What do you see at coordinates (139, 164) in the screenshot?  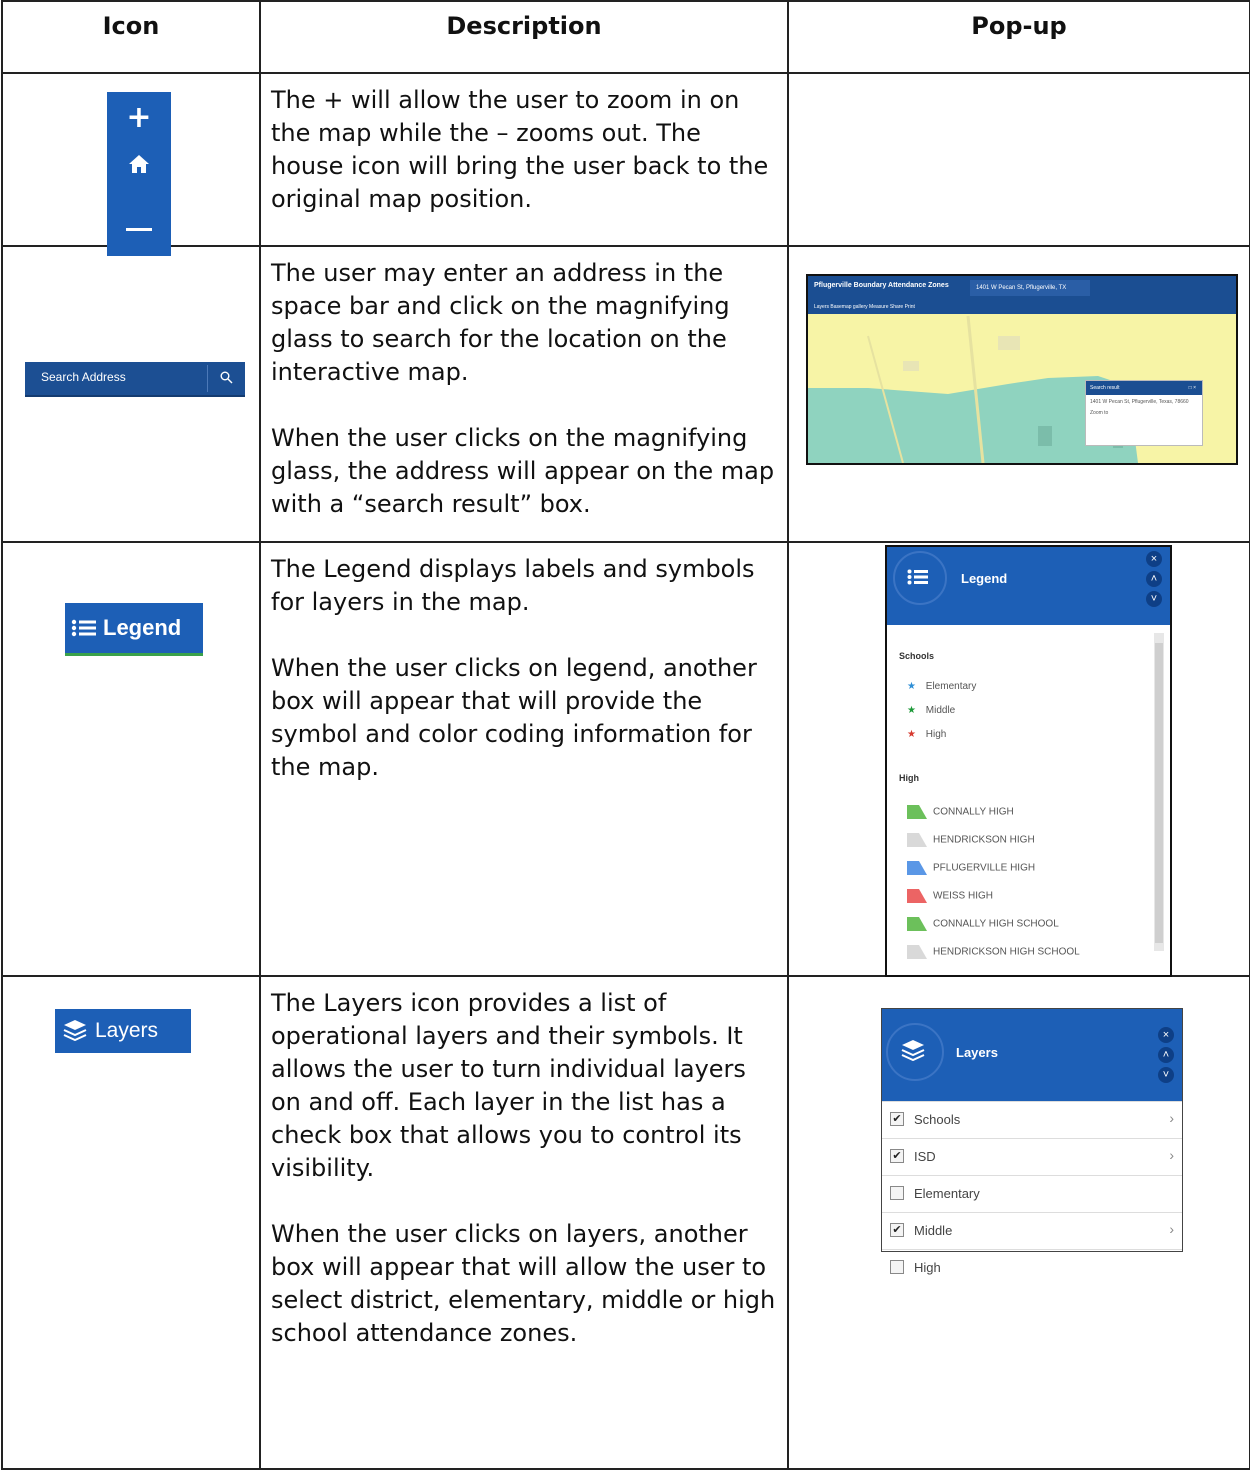 I see `home-icon` at bounding box center [139, 164].